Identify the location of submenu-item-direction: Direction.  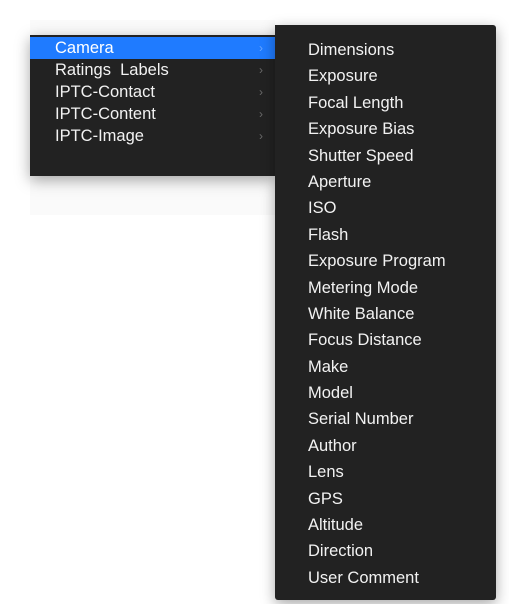
(385, 551).